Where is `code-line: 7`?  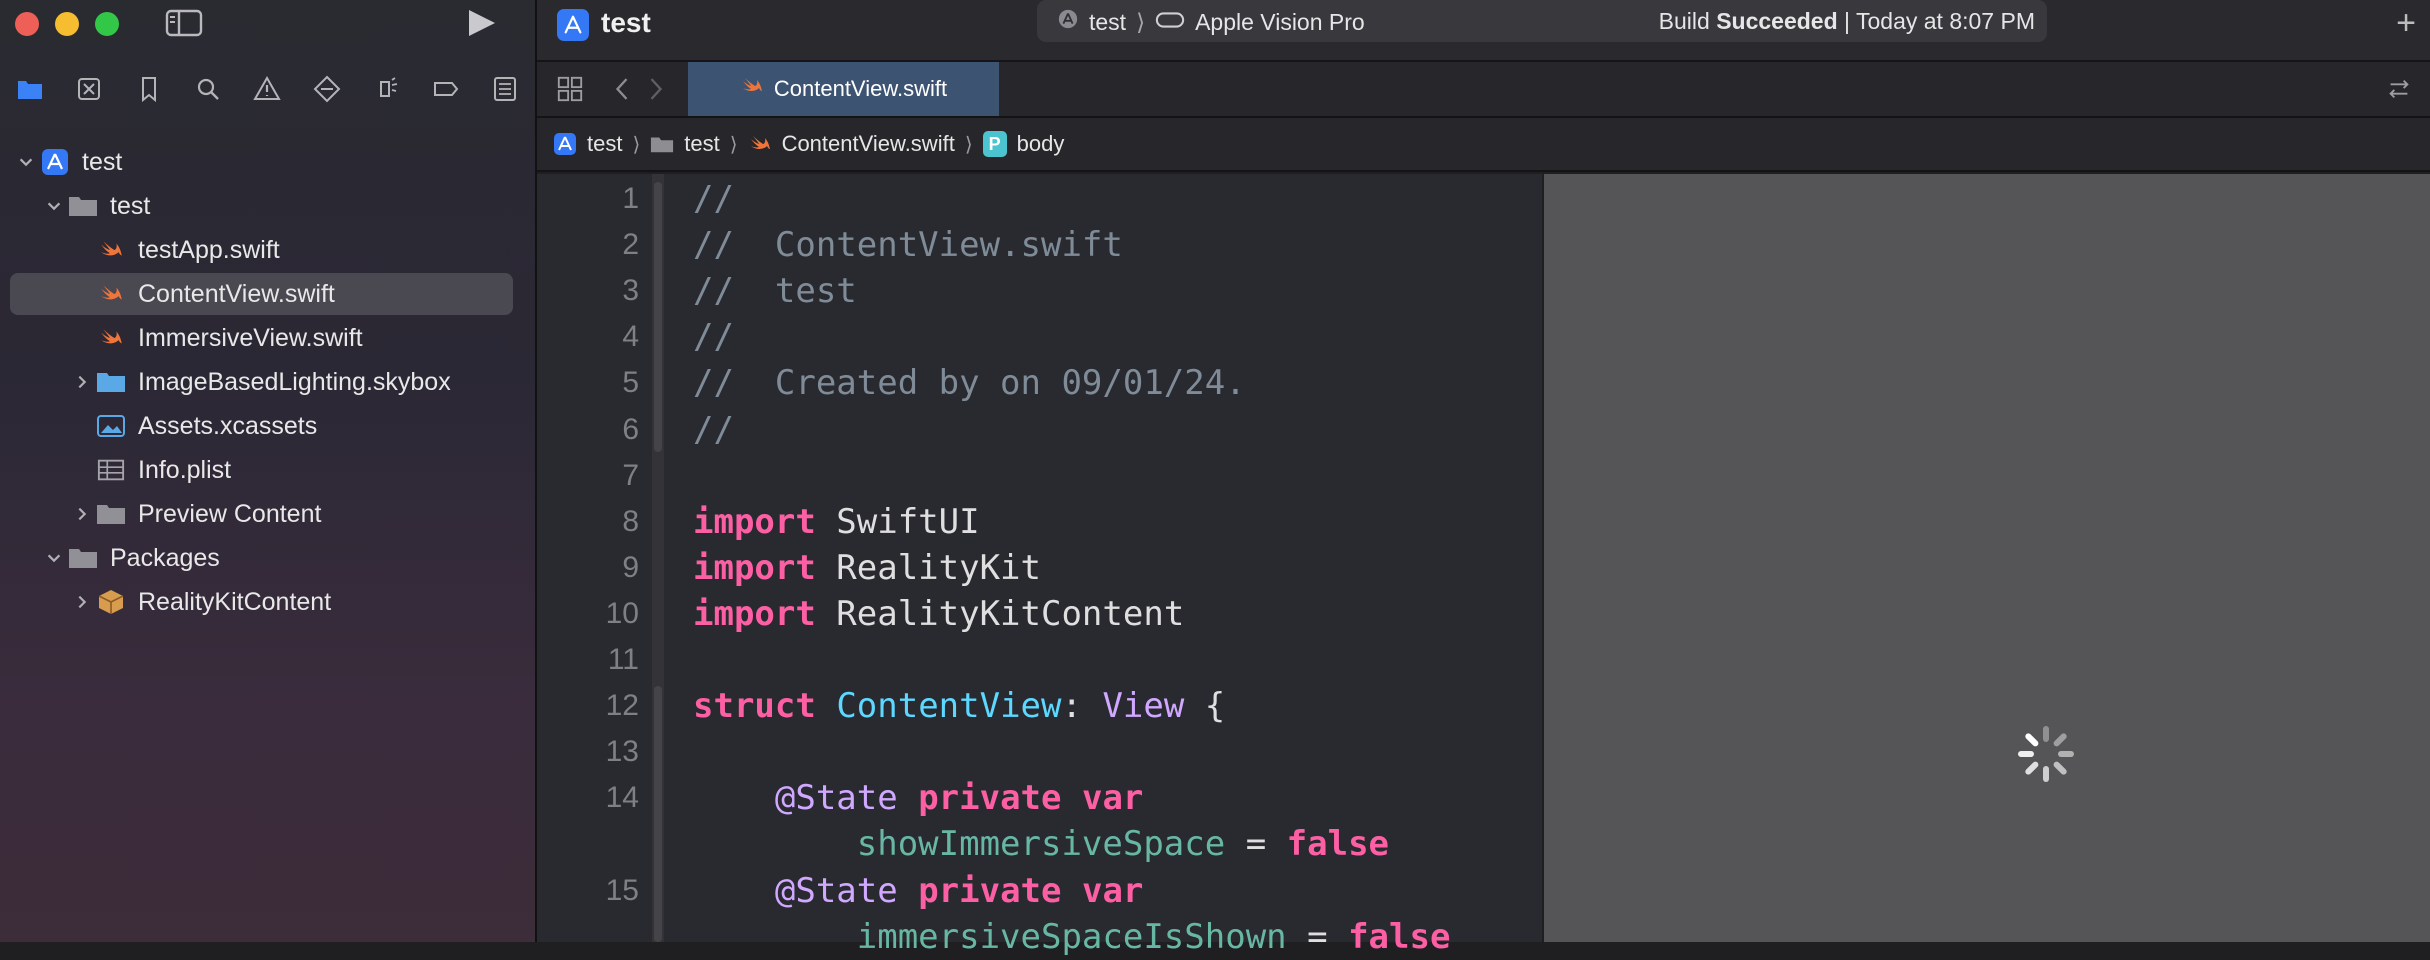 code-line: 7 is located at coordinates (1039, 476).